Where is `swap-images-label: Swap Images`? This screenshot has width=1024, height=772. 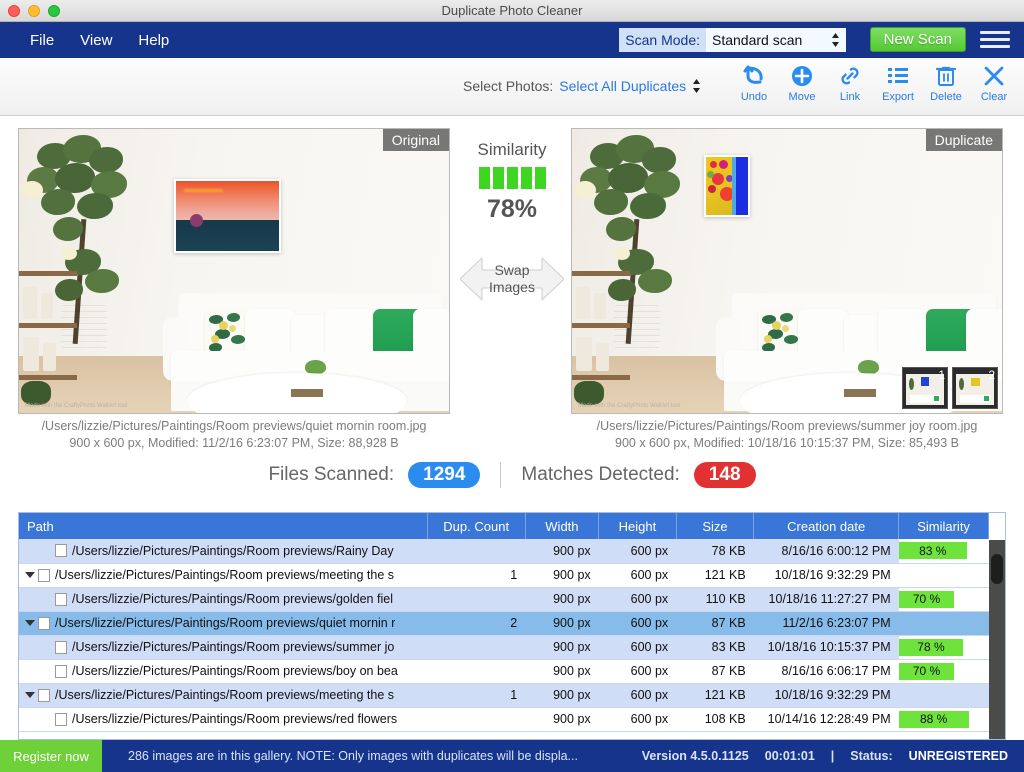
swap-images-label: Swap Images is located at coordinates (512, 279).